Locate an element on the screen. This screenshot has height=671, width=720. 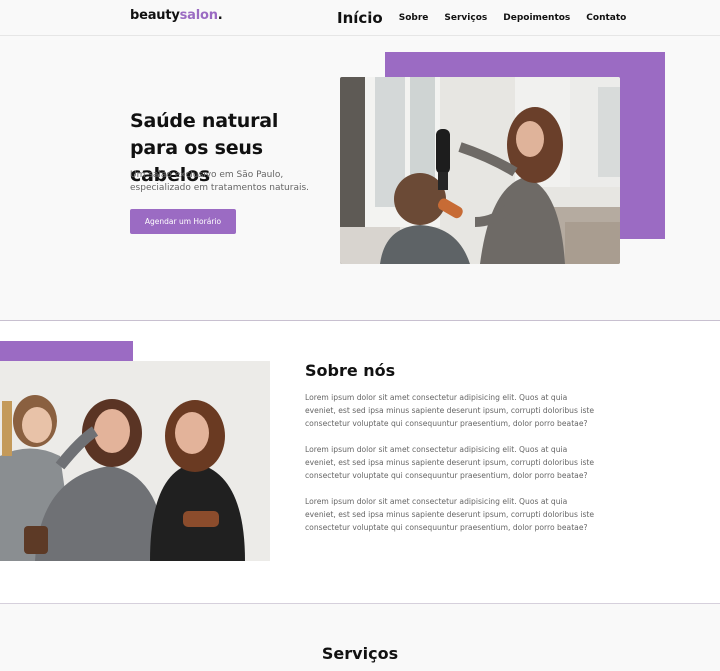
nav-item-sobre: Sobre is located at coordinates (414, 18).